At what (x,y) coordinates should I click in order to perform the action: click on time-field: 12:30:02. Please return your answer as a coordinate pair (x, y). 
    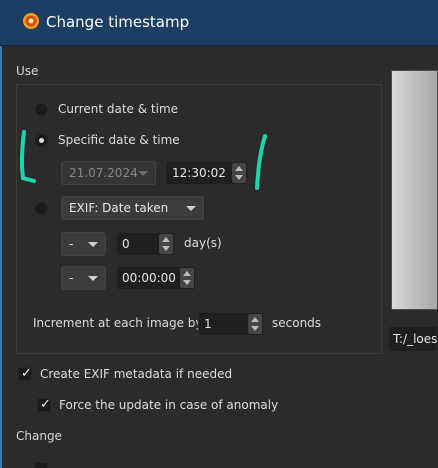
    Looking at the image, I should click on (207, 173).